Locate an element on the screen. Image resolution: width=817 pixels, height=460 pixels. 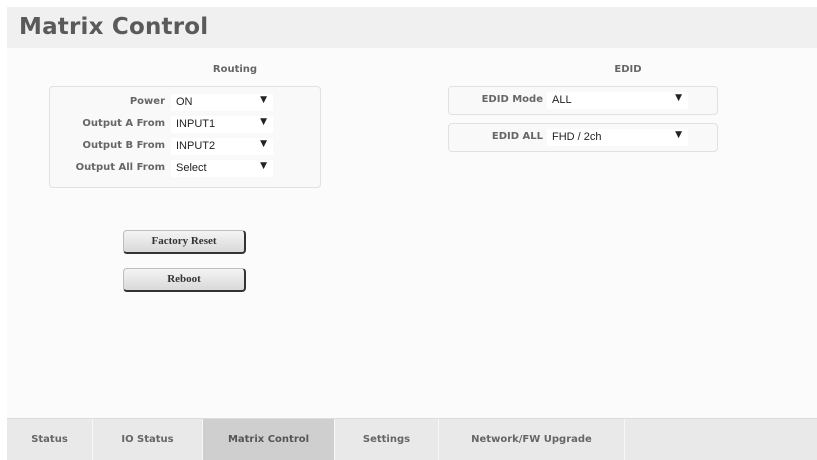
output-all-label: Output All From is located at coordinates (120, 167).